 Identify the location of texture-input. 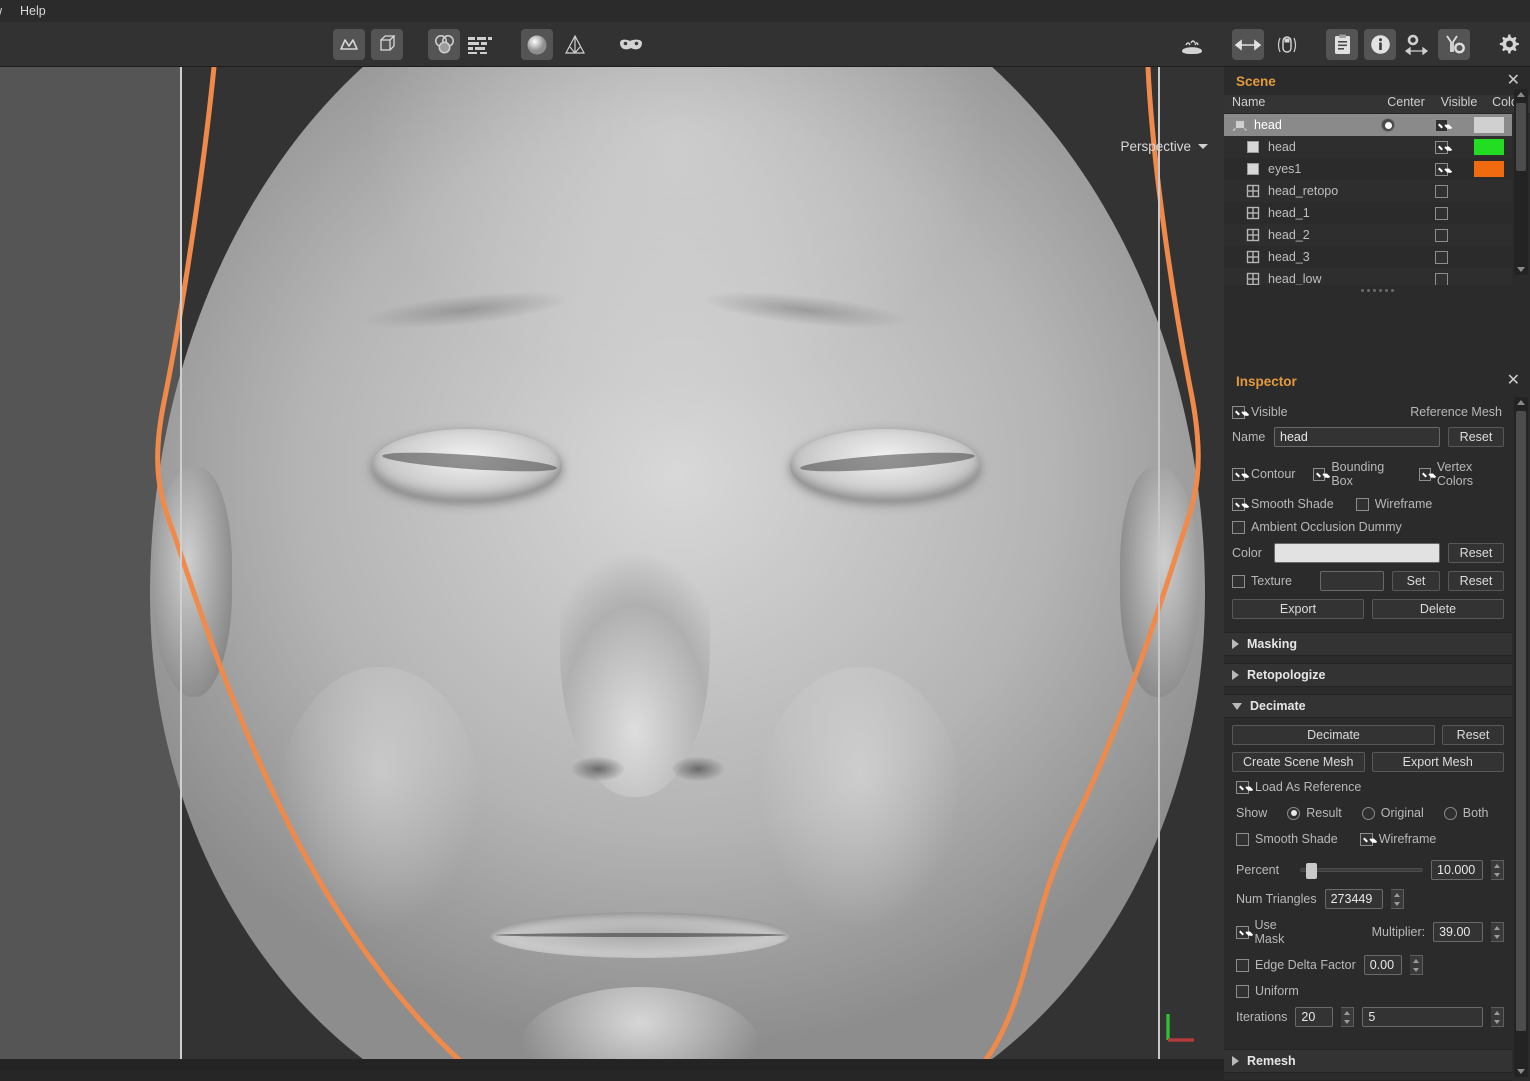
(1352, 581).